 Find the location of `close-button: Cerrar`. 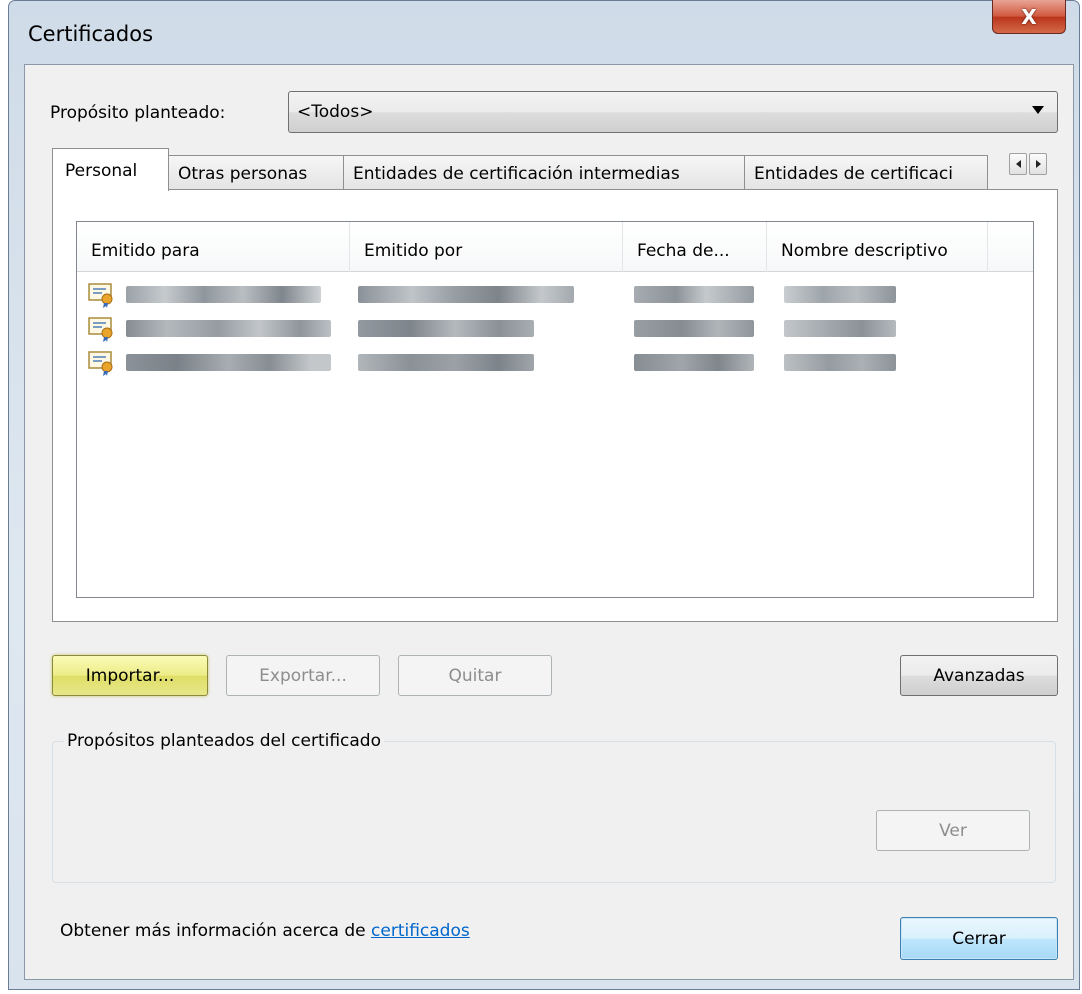

close-button: Cerrar is located at coordinates (979, 938).